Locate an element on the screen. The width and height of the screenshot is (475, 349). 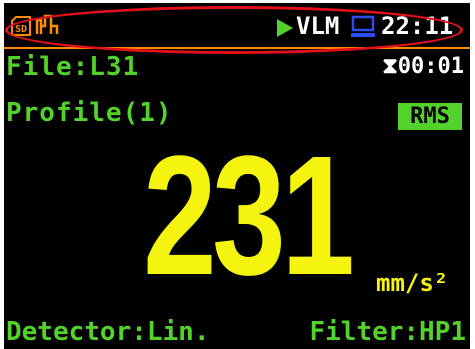
filter-label: Filter:HP1 is located at coordinates (387, 332).